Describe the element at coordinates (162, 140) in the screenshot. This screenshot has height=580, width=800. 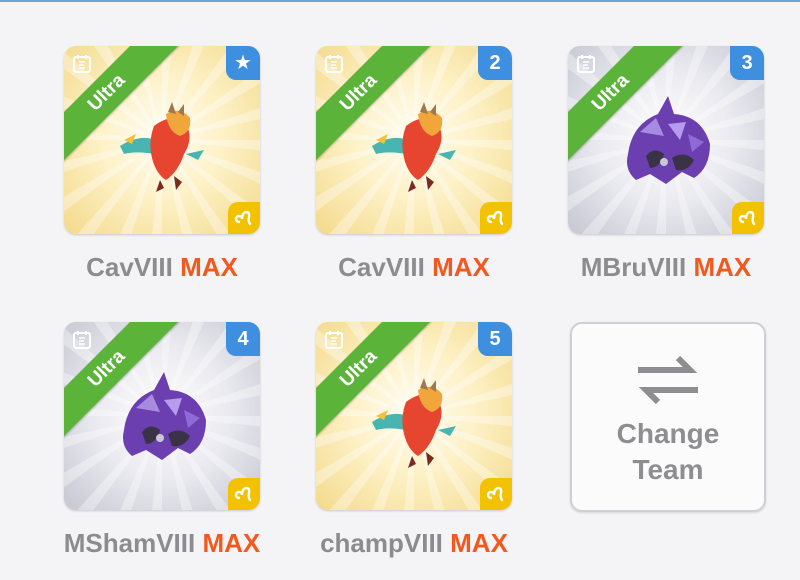
I see `monster-card: Ultra ★` at that location.